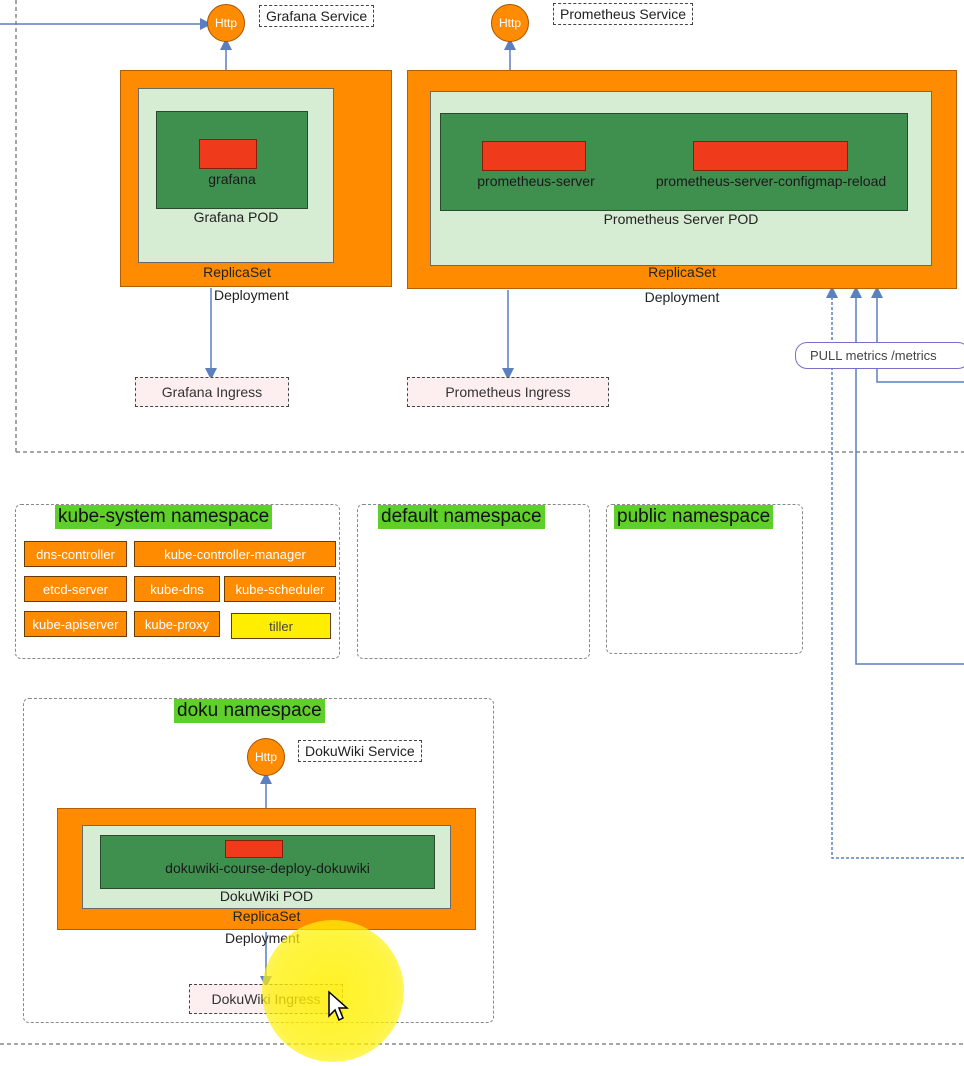 The height and width of the screenshot is (1066, 964). What do you see at coordinates (536, 181) in the screenshot?
I see `prometheus-server-label: prometheus-server` at bounding box center [536, 181].